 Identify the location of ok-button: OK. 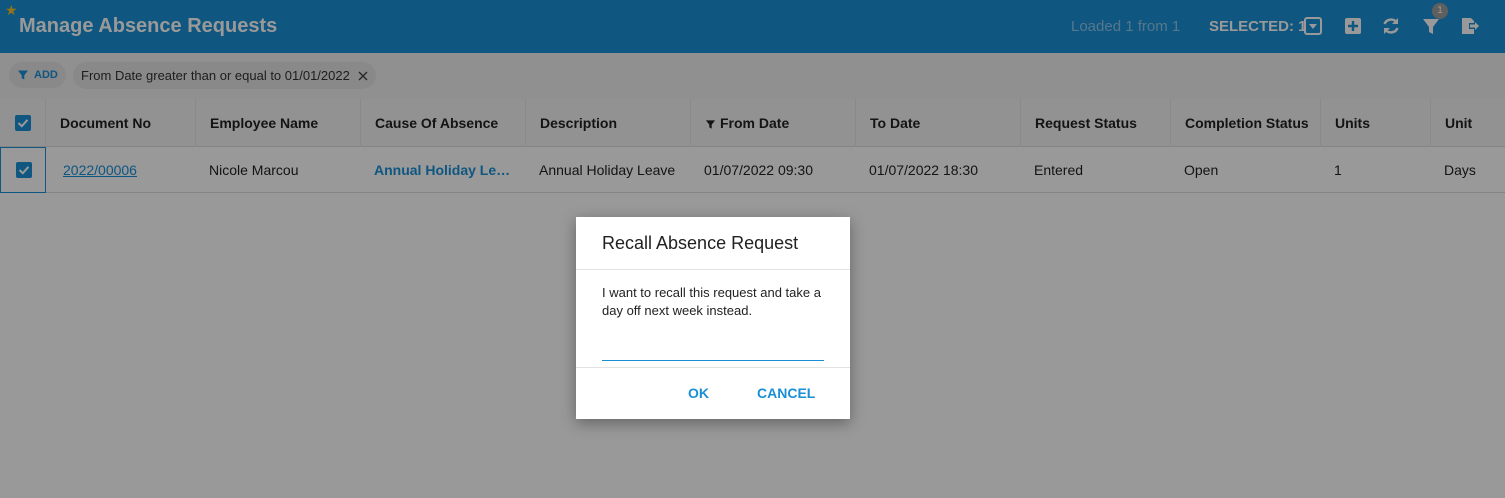
(698, 393).